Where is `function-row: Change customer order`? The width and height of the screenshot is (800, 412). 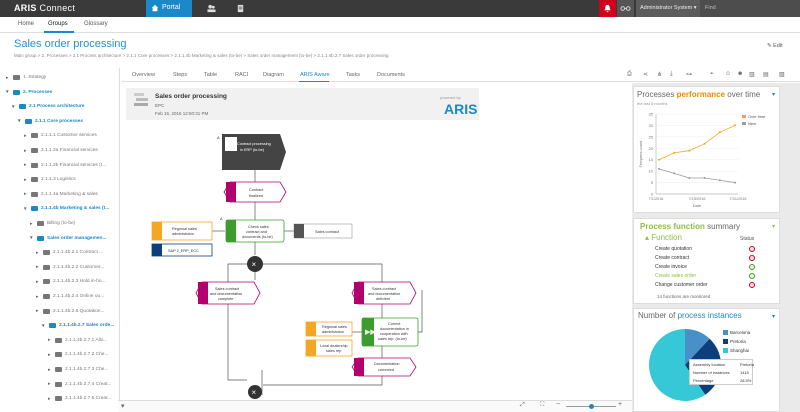
function-row: Change customer order is located at coordinates (681, 285).